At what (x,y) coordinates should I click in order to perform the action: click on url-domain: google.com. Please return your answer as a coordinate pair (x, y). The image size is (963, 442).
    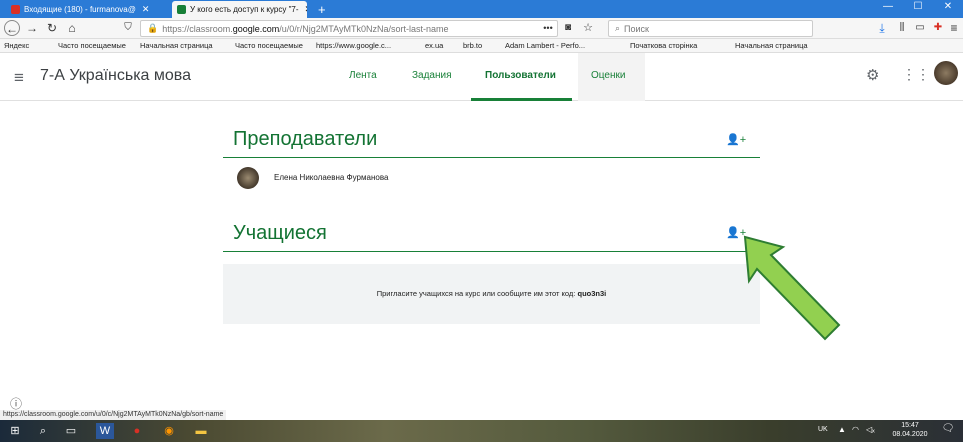
    Looking at the image, I should click on (256, 28).